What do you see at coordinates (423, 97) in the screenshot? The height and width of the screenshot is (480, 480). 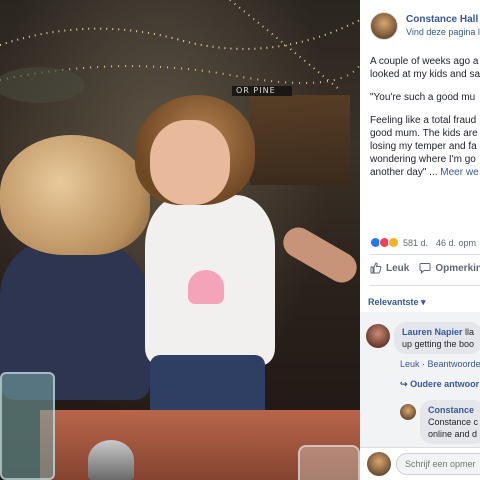 I see `post-line: "You're such a good mu` at bounding box center [423, 97].